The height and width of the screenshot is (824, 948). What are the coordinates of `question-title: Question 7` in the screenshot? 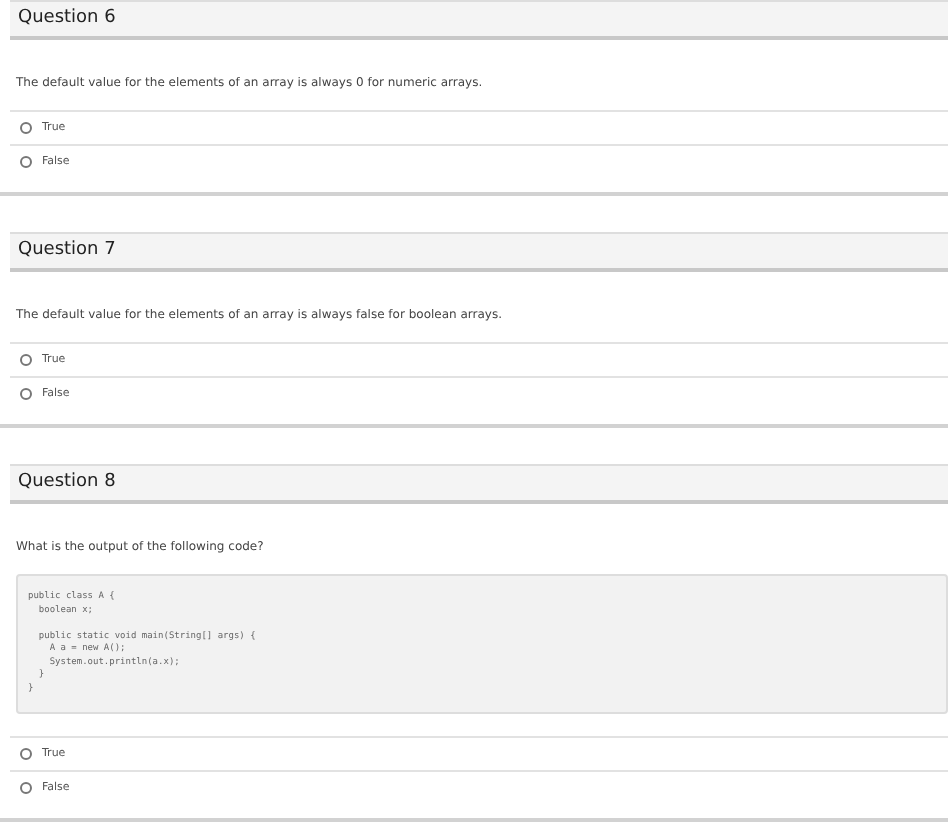 It's located at (67, 250).